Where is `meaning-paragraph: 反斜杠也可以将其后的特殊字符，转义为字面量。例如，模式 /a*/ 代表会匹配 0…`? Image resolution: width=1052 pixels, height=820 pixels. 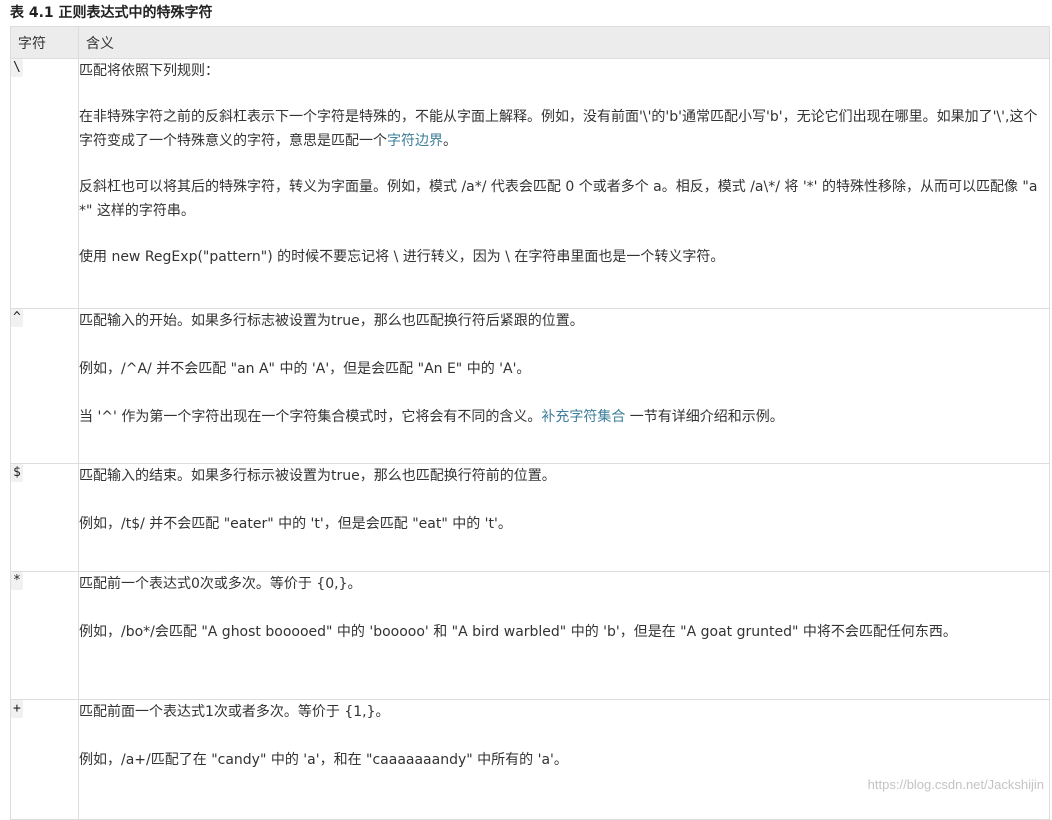
meaning-paragraph: 反斜杠也可以将其后的特殊字符，转义为字面量。例如，模式 /a*/ 代表会匹配 0… is located at coordinates (558, 199).